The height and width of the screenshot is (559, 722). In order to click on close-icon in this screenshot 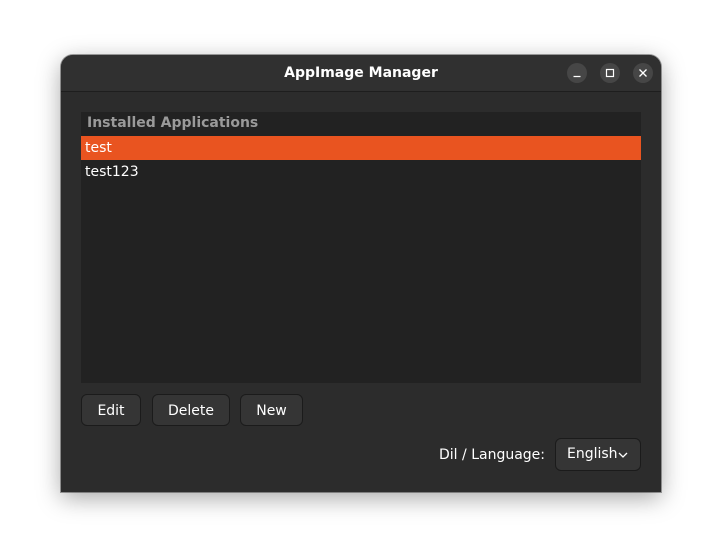, I will do `click(643, 73)`.